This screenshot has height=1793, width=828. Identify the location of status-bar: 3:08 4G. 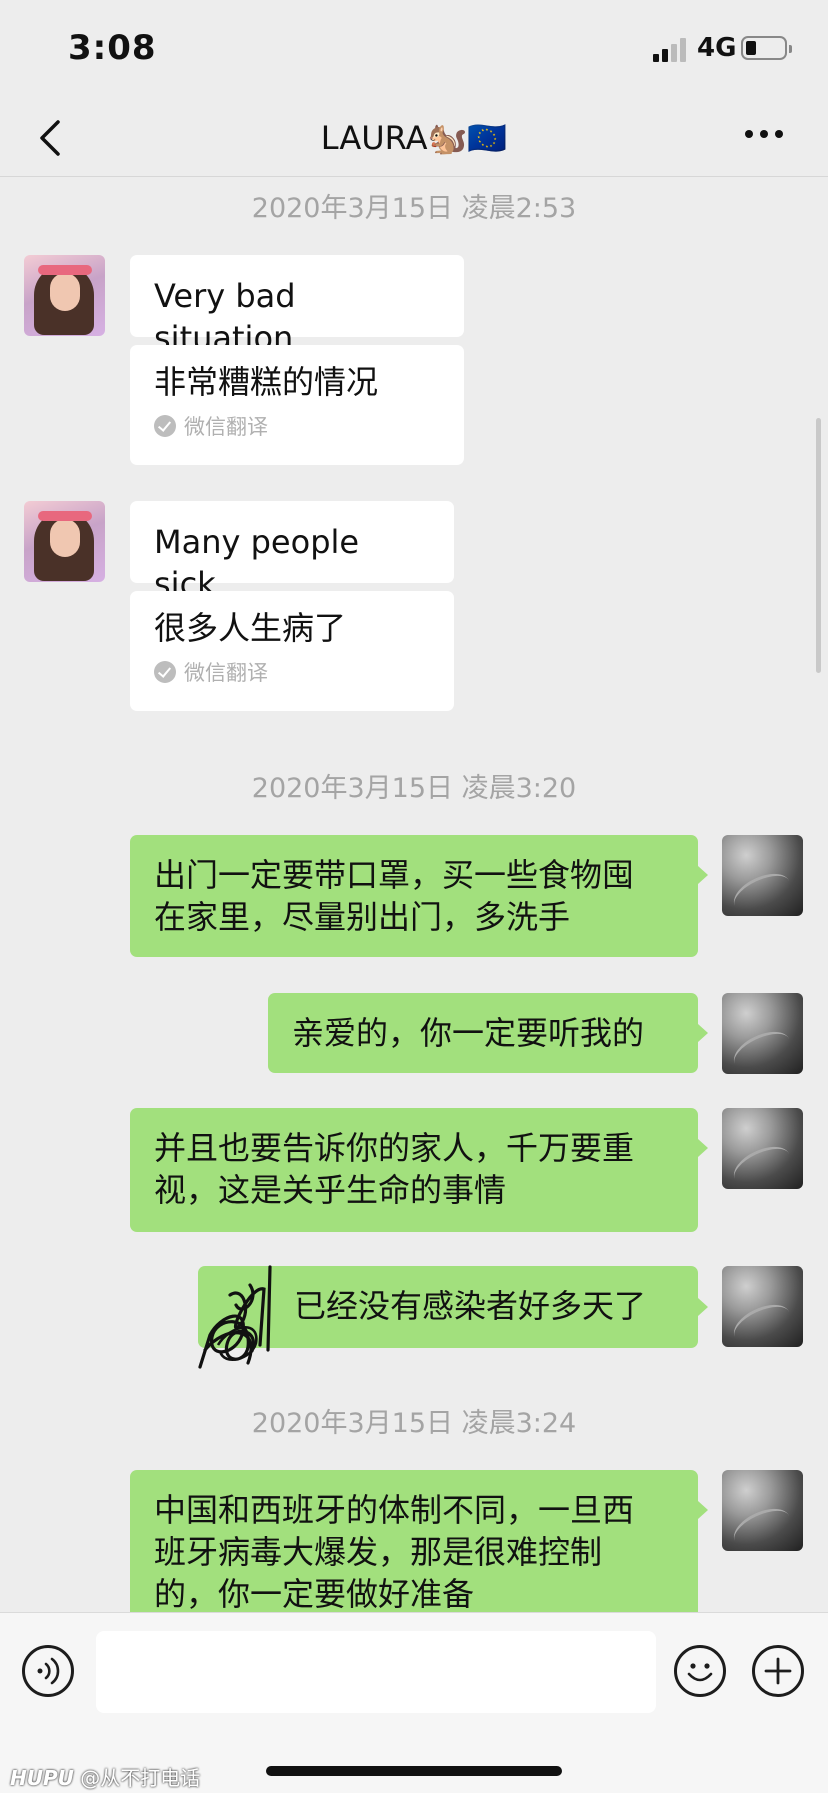
(414, 50).